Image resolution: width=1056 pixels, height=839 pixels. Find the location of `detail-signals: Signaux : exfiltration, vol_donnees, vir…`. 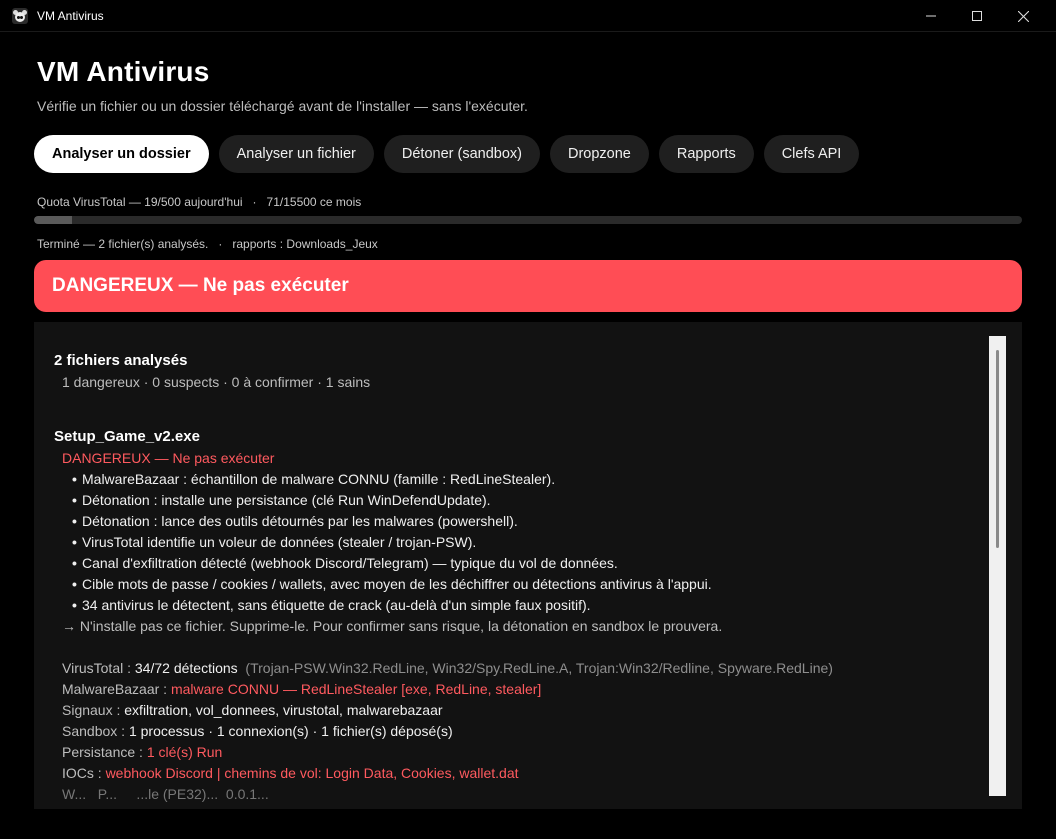

detail-signals: Signaux : exfiltration, vol_donnees, vir… is located at coordinates (252, 710).